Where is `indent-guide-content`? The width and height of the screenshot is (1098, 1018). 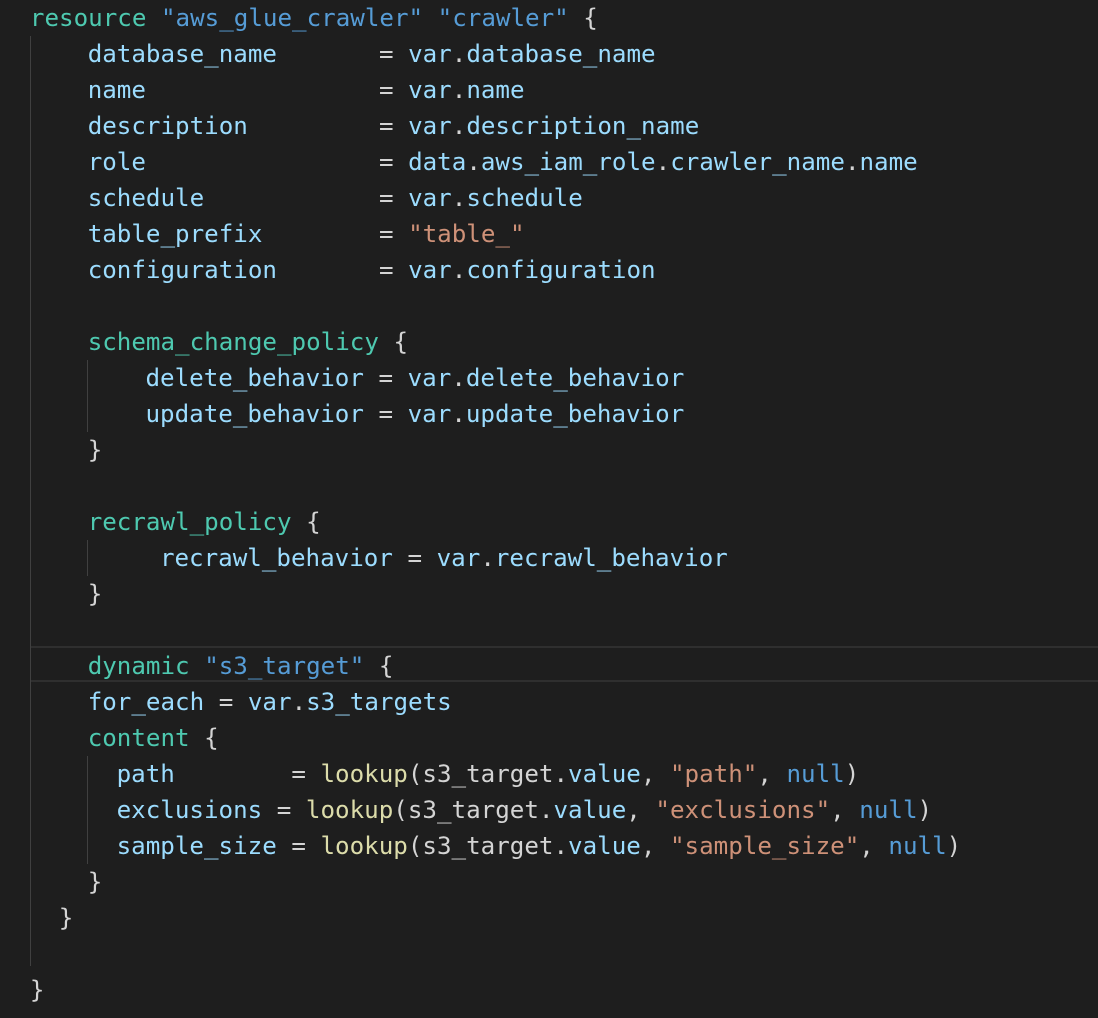
indent-guide-content is located at coordinates (87, 810).